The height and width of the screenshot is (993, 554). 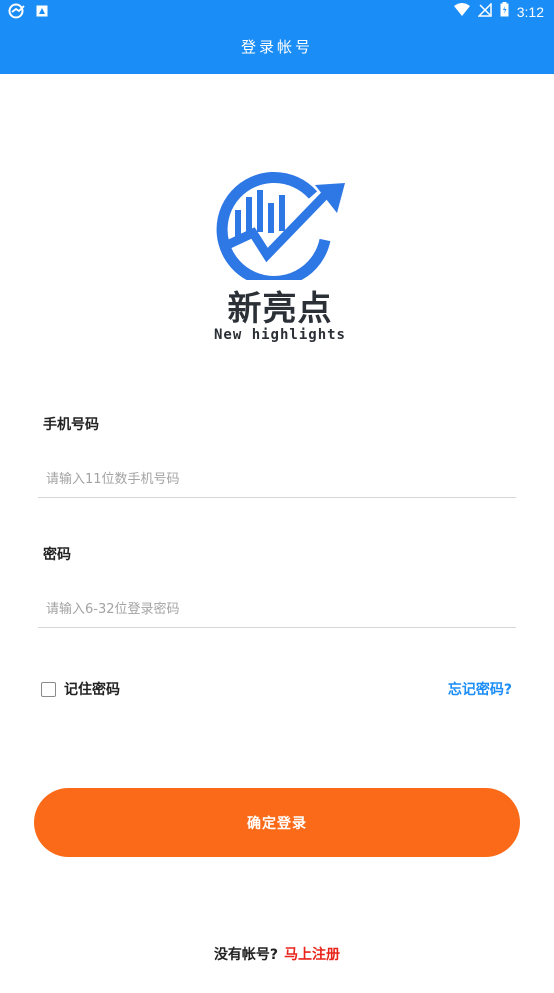 What do you see at coordinates (57, 555) in the screenshot?
I see `password-label: 密码` at bounding box center [57, 555].